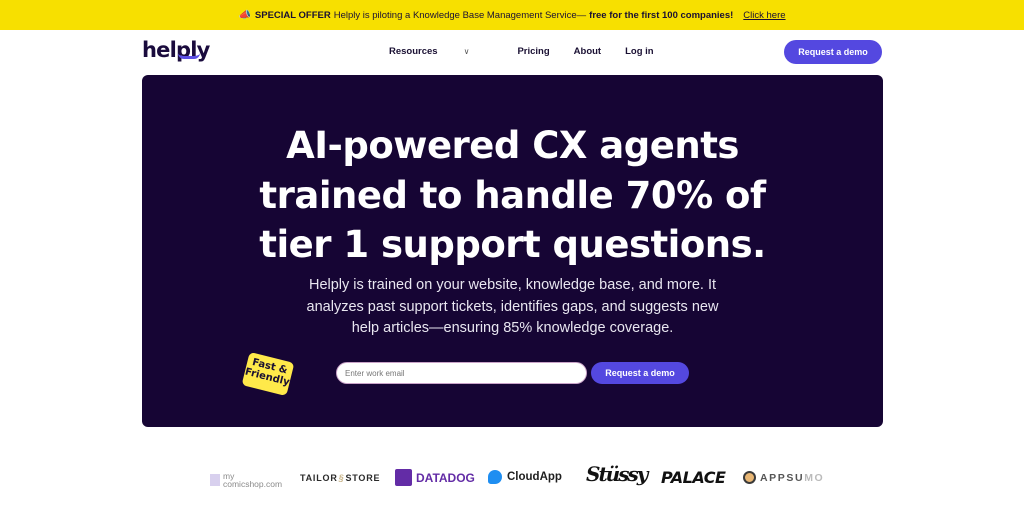 This screenshot has width=1024, height=512. Describe the element at coordinates (363, 478) in the screenshot. I see `logo-text: STORE` at that location.